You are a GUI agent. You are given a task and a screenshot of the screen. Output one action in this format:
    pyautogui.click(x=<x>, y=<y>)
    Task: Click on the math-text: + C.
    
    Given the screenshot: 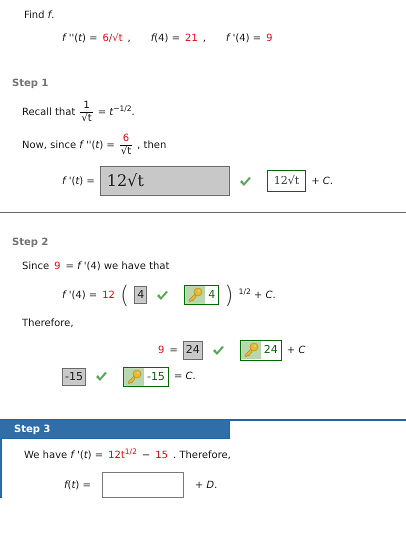 What is the action you would take?
    pyautogui.click(x=322, y=181)
    